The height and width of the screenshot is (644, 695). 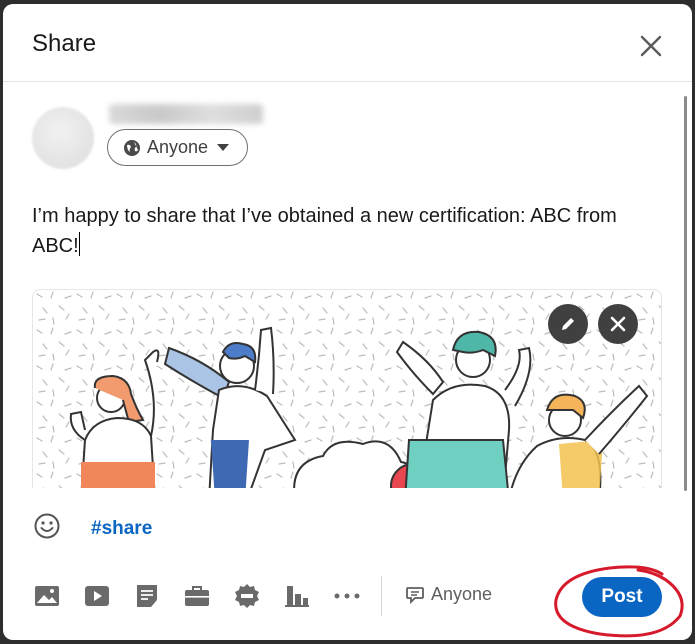 What do you see at coordinates (186, 114) in the screenshot?
I see `author-name-redacted` at bounding box center [186, 114].